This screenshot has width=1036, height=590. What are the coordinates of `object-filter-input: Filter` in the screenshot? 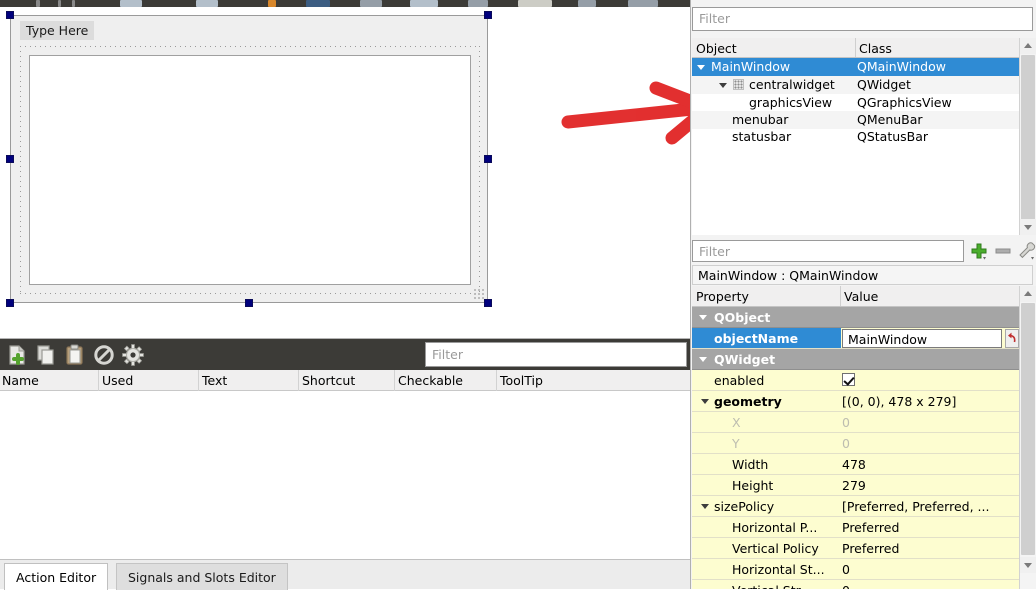 It's located at (862, 19).